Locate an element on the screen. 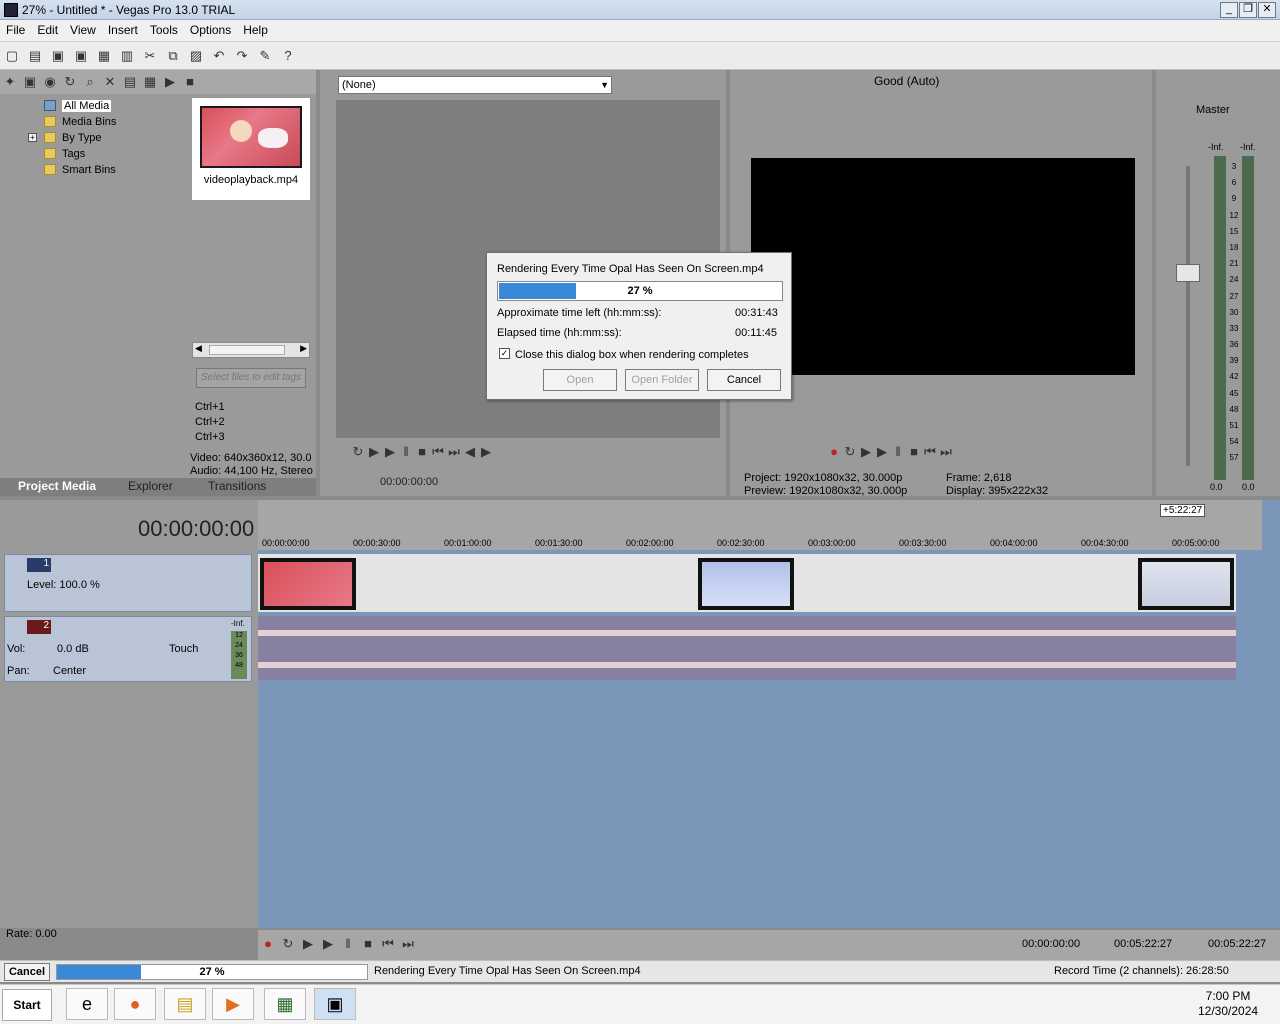 The width and height of the screenshot is (1280, 1024). video-track is located at coordinates (747, 583).